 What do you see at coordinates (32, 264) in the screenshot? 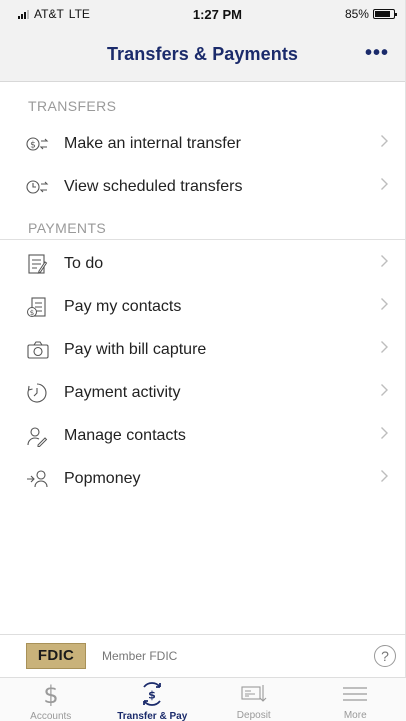
I see `to-do-icon` at bounding box center [32, 264].